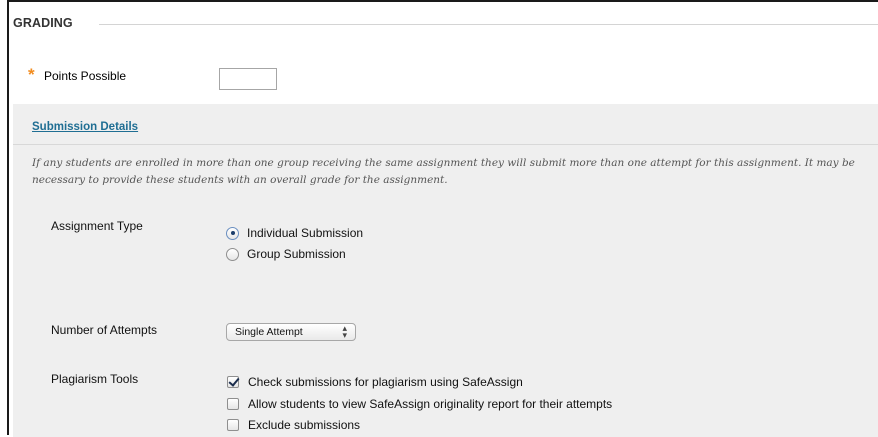  Describe the element at coordinates (248, 79) in the screenshot. I see `points-possible-input` at that location.